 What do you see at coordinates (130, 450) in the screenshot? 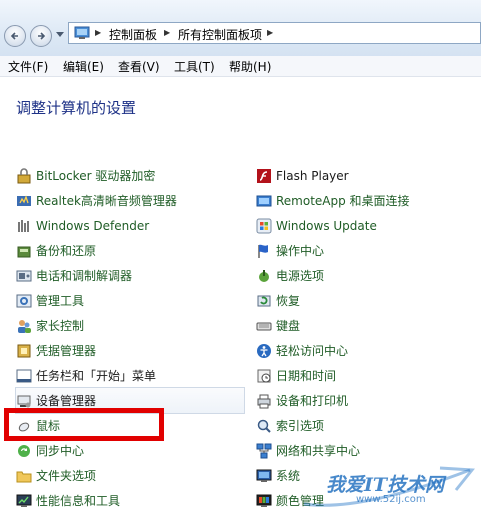
I see `cp-item-sync: 同步中心` at bounding box center [130, 450].